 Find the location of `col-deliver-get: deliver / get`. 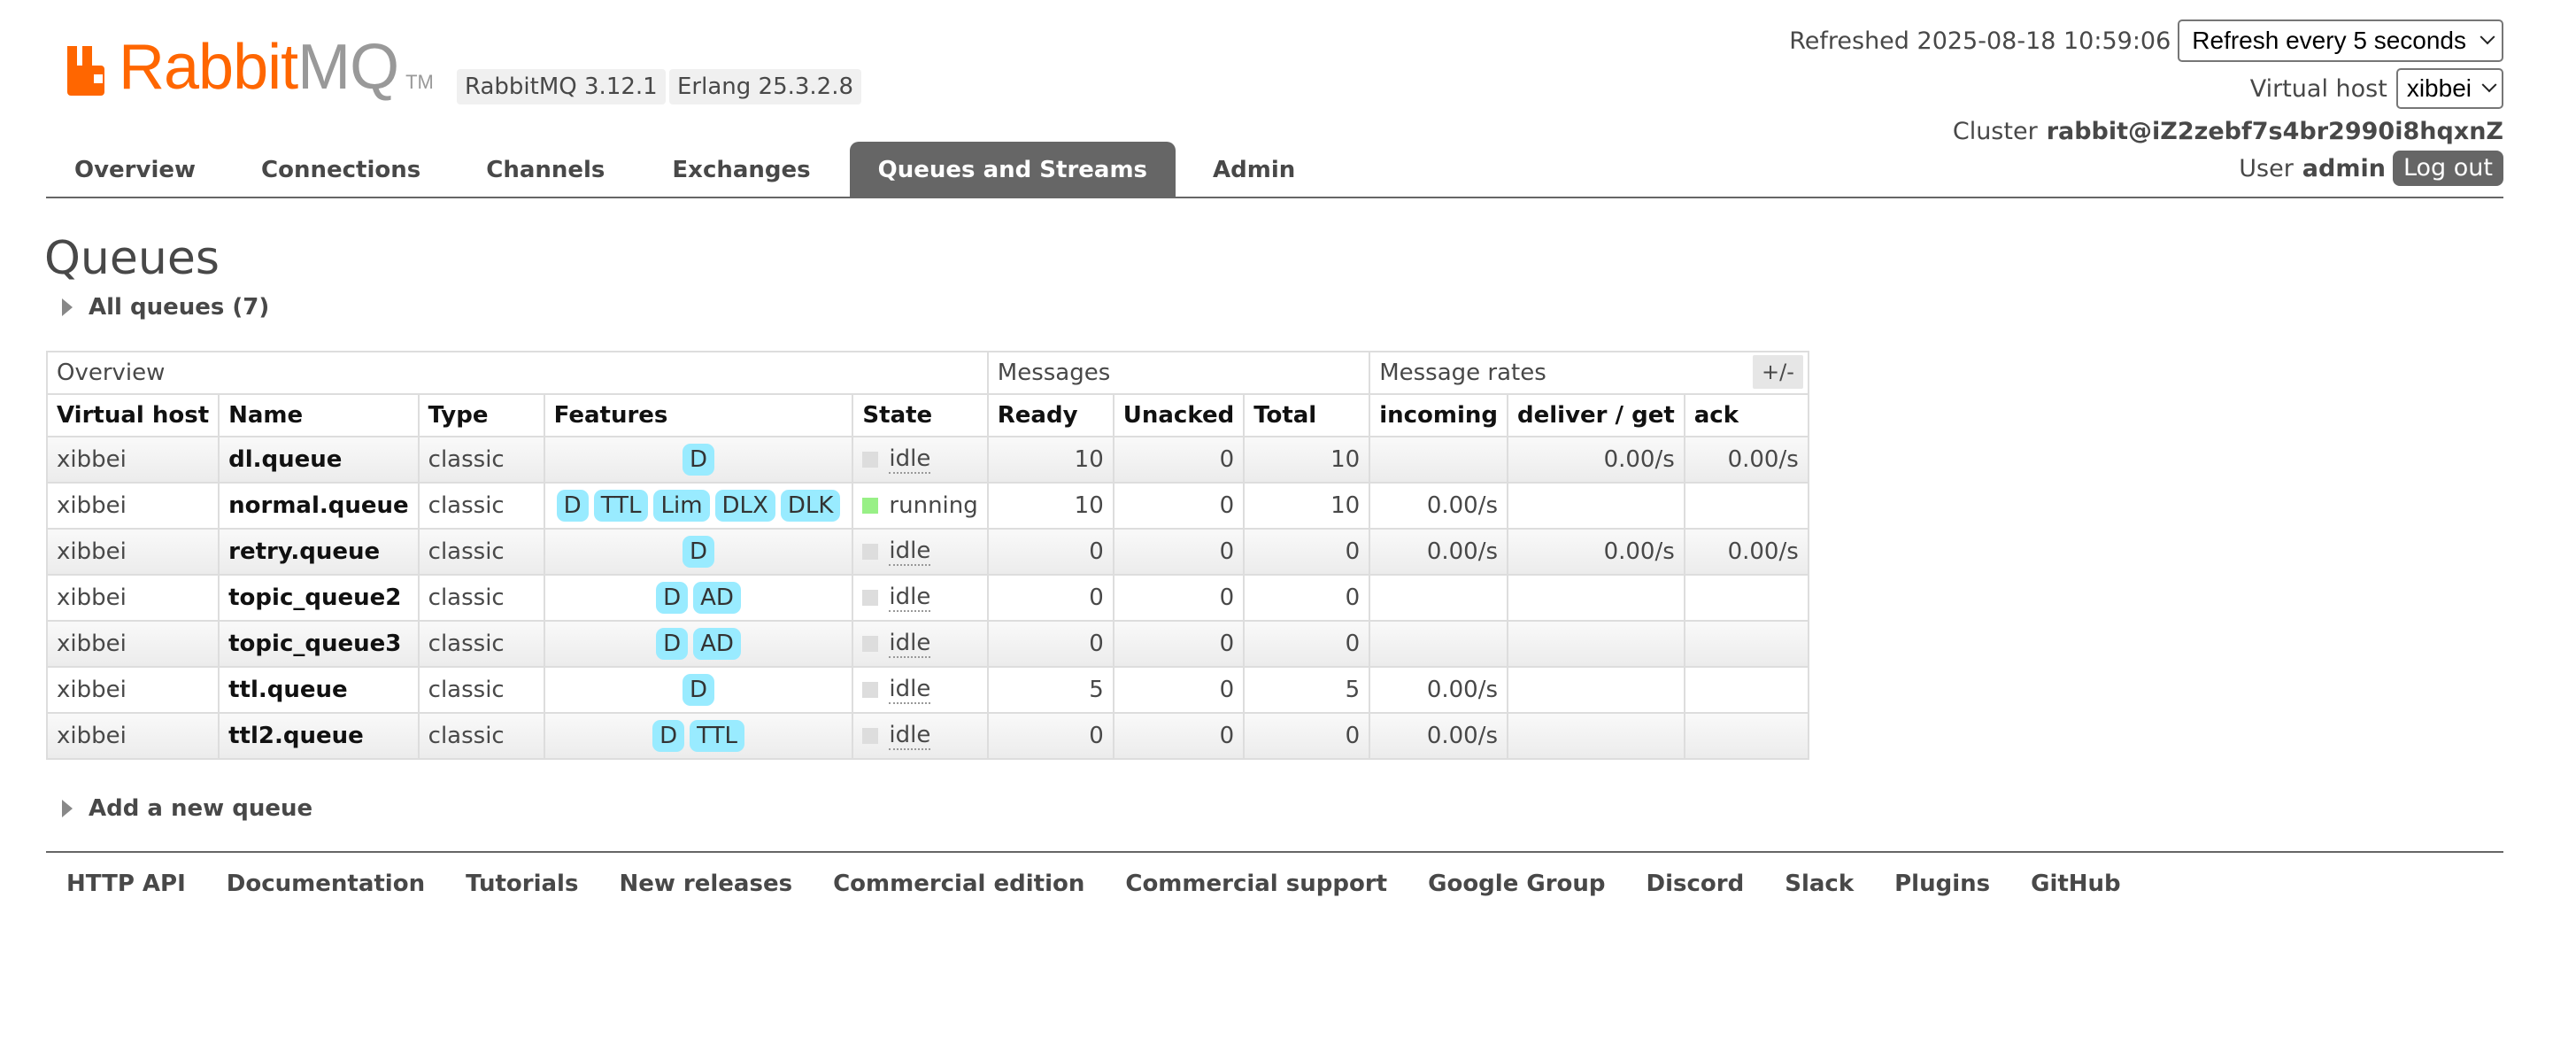

col-deliver-get: deliver / get is located at coordinates (1596, 415).